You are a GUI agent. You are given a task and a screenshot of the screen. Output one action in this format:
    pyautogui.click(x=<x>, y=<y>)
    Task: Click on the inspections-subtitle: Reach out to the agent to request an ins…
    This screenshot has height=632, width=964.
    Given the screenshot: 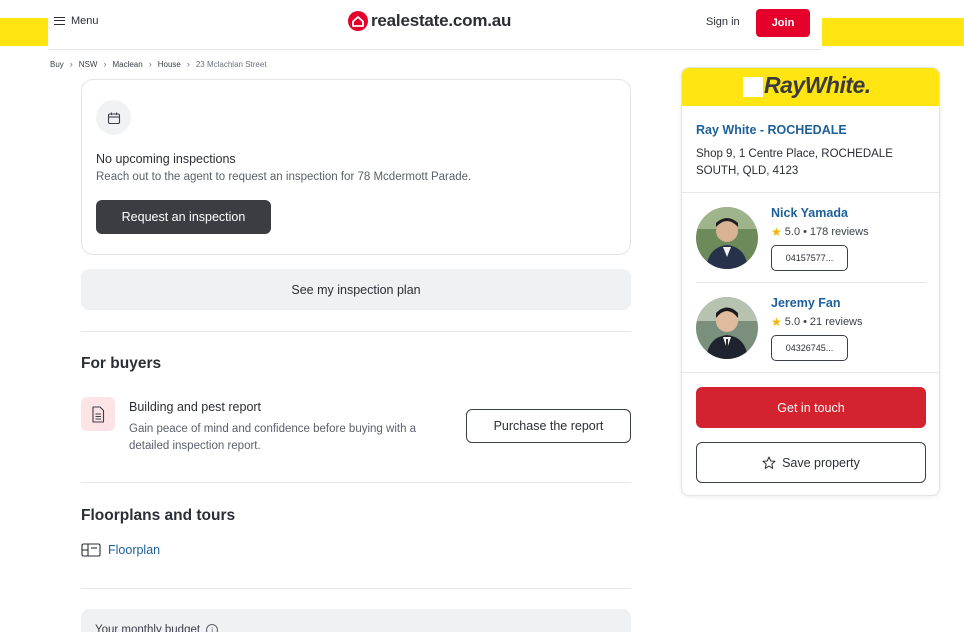 What is the action you would take?
    pyautogui.click(x=284, y=177)
    